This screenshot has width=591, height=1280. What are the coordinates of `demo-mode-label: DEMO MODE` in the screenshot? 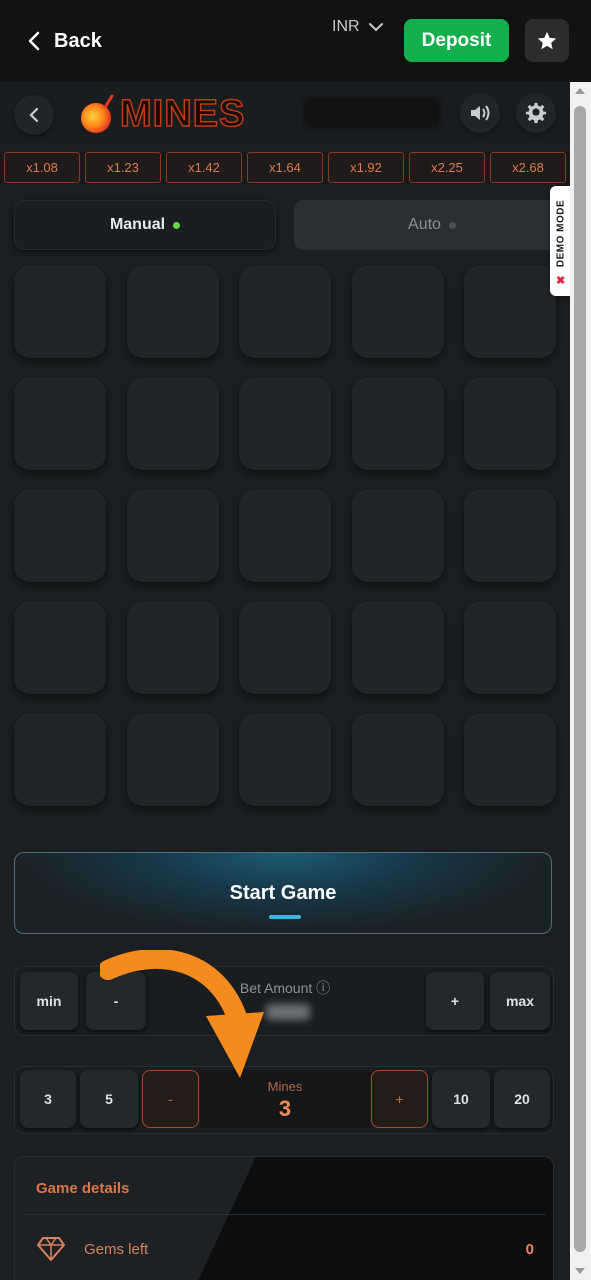 It's located at (561, 233).